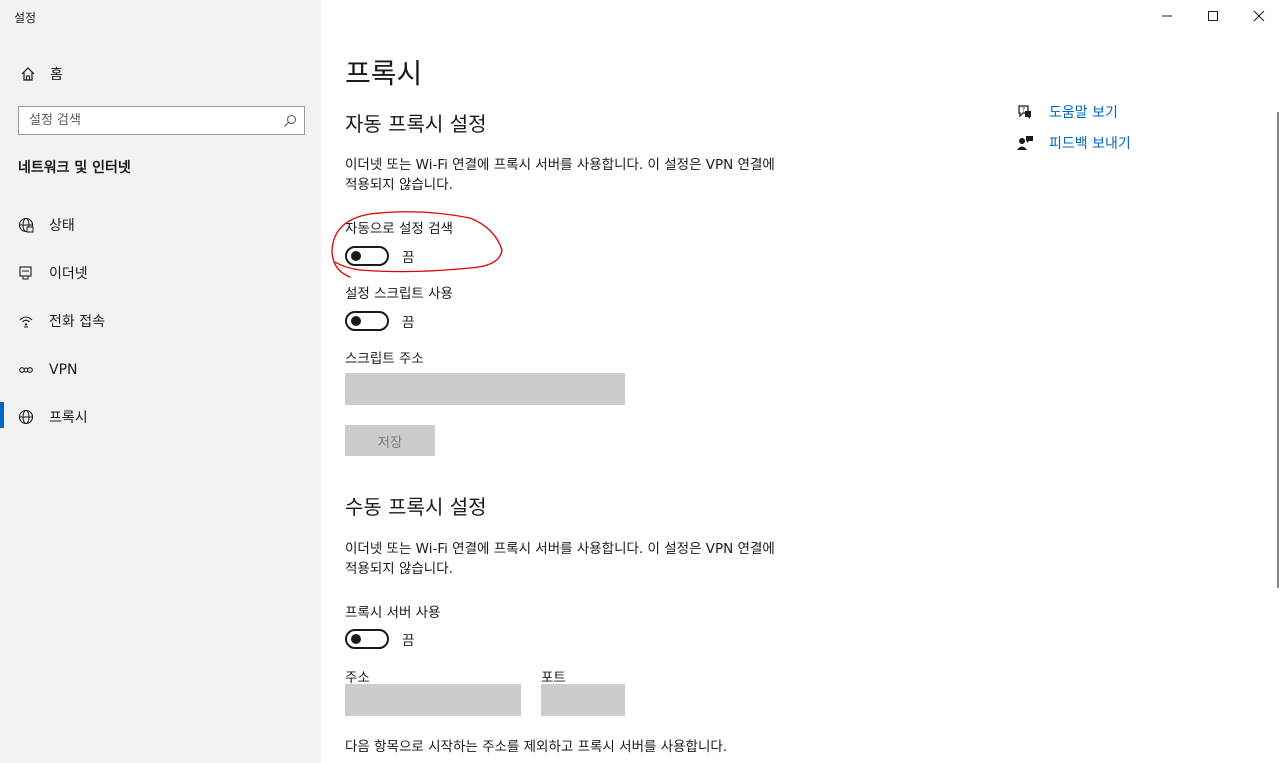  Describe the element at coordinates (433, 700) in the screenshot. I see `proxy-address-field` at that location.